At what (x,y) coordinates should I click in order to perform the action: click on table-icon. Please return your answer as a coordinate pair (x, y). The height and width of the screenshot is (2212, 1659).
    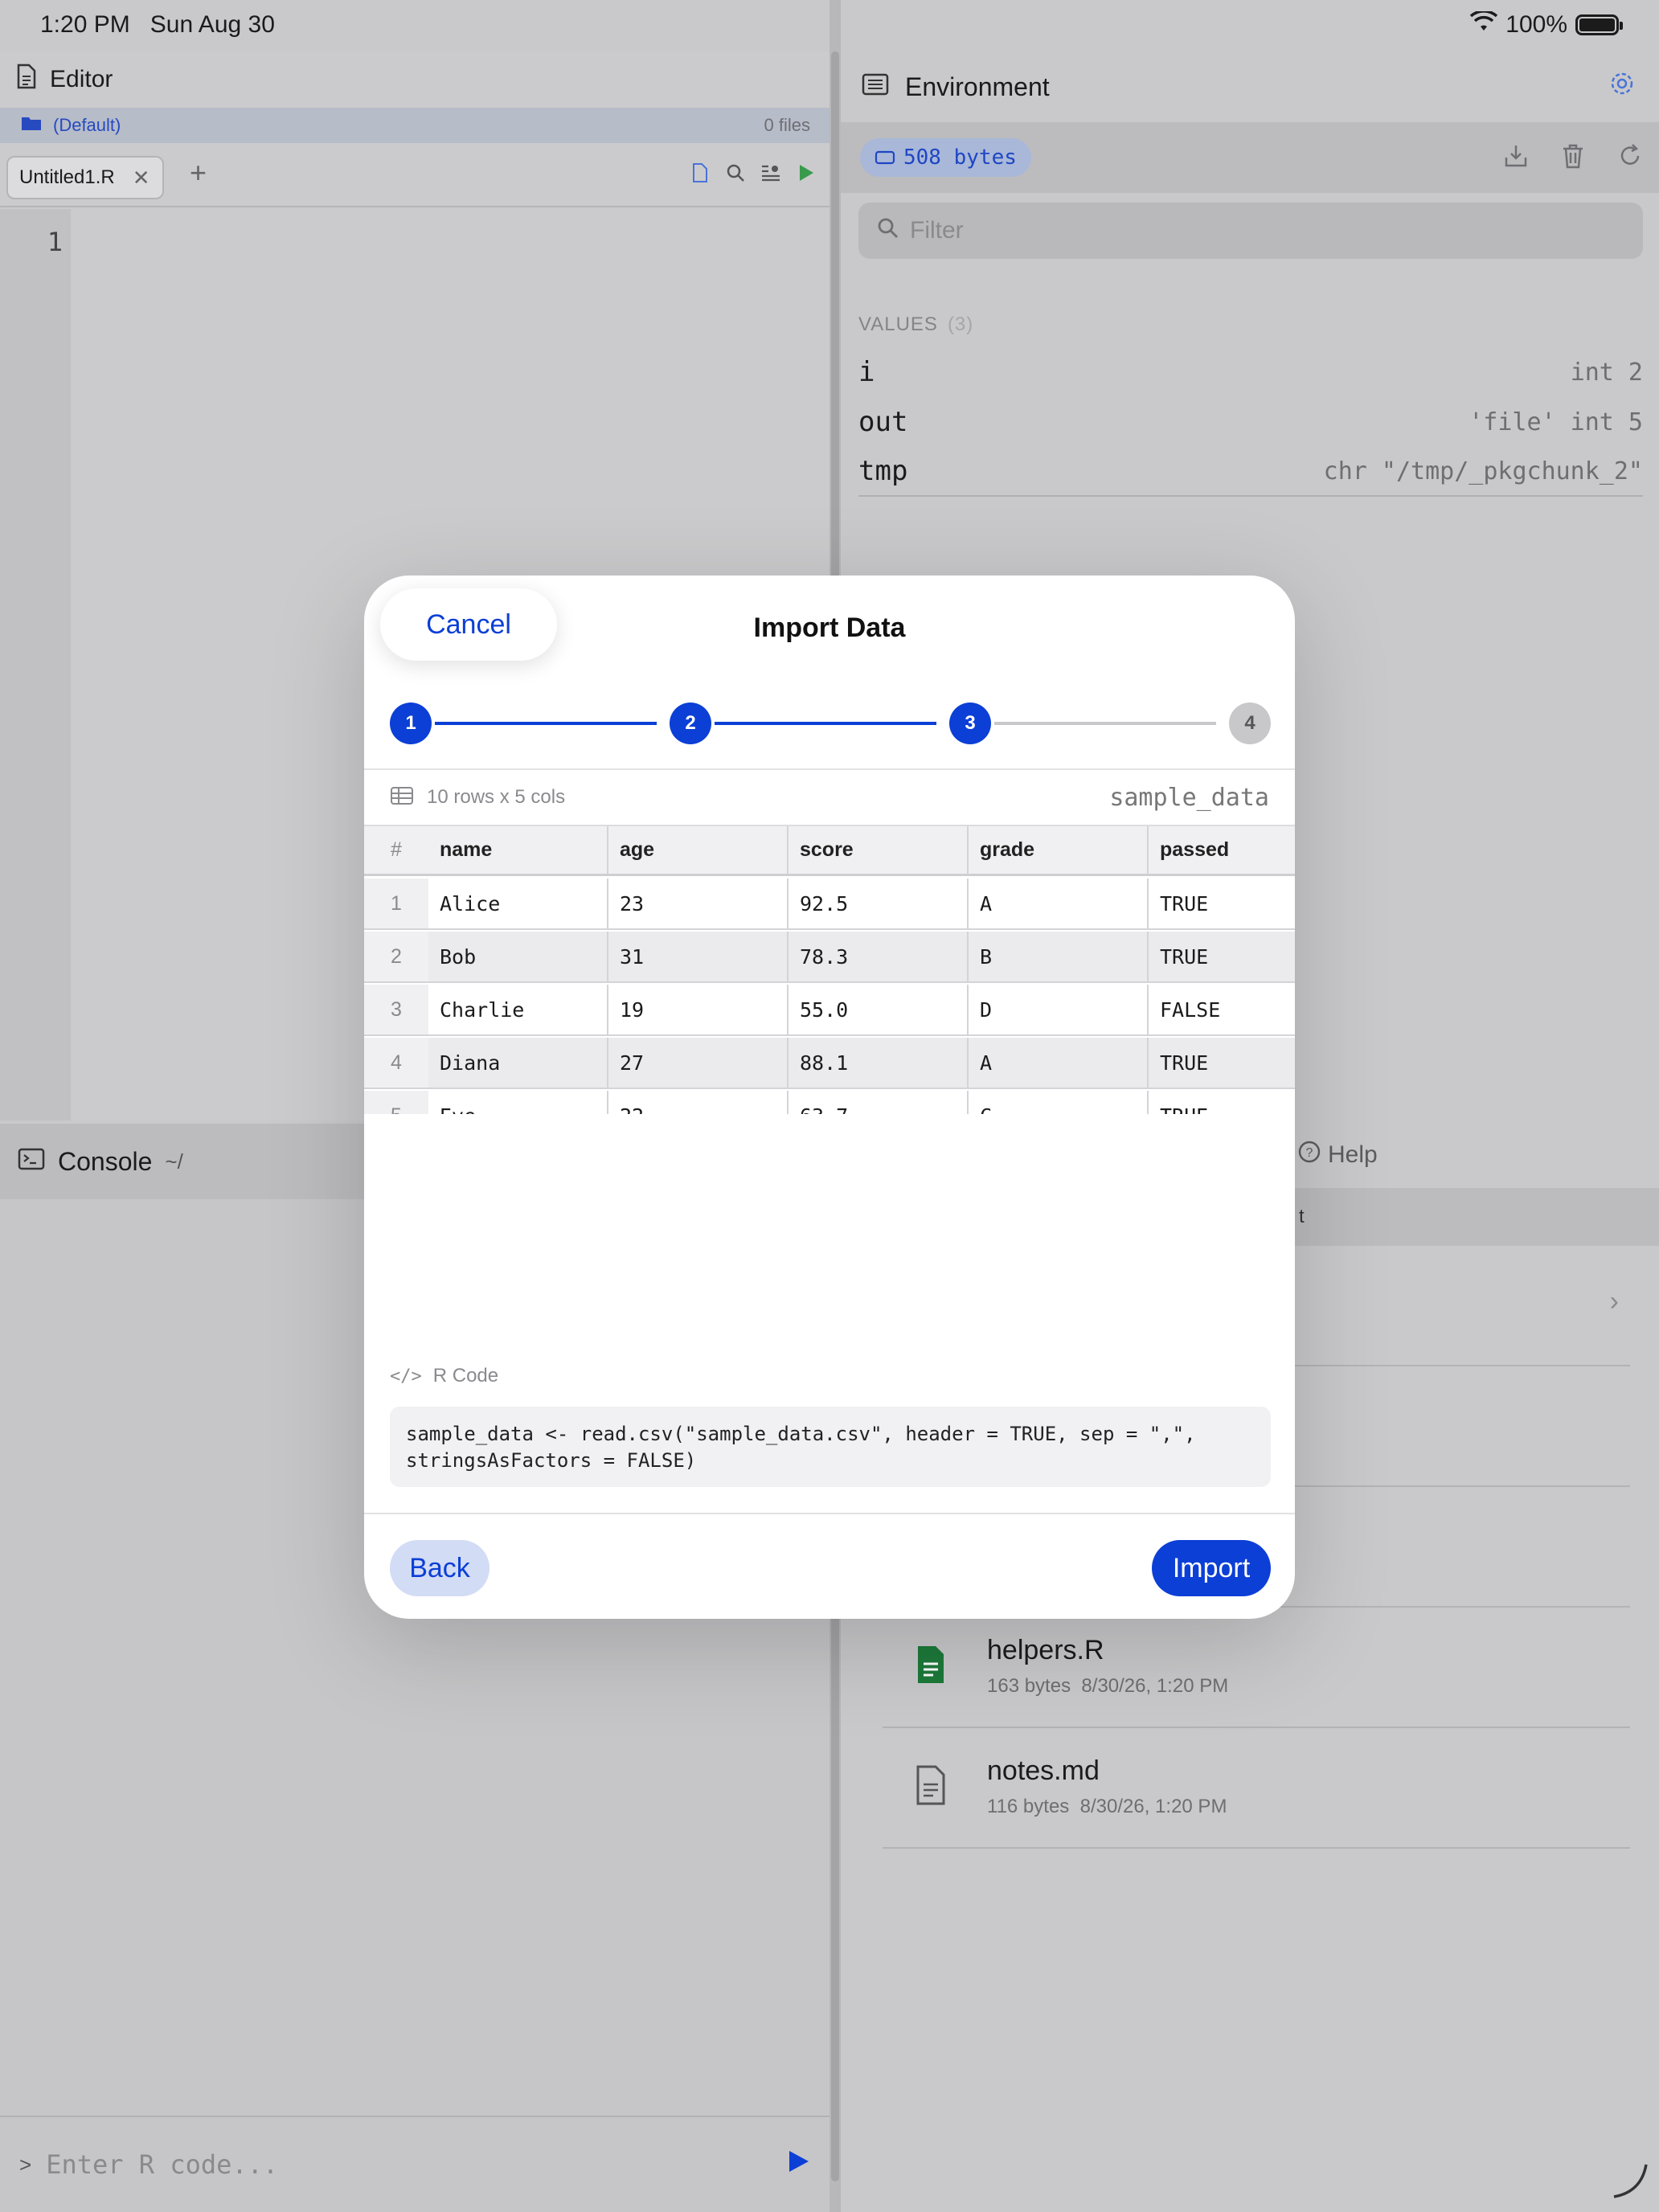
    Looking at the image, I should click on (402, 797).